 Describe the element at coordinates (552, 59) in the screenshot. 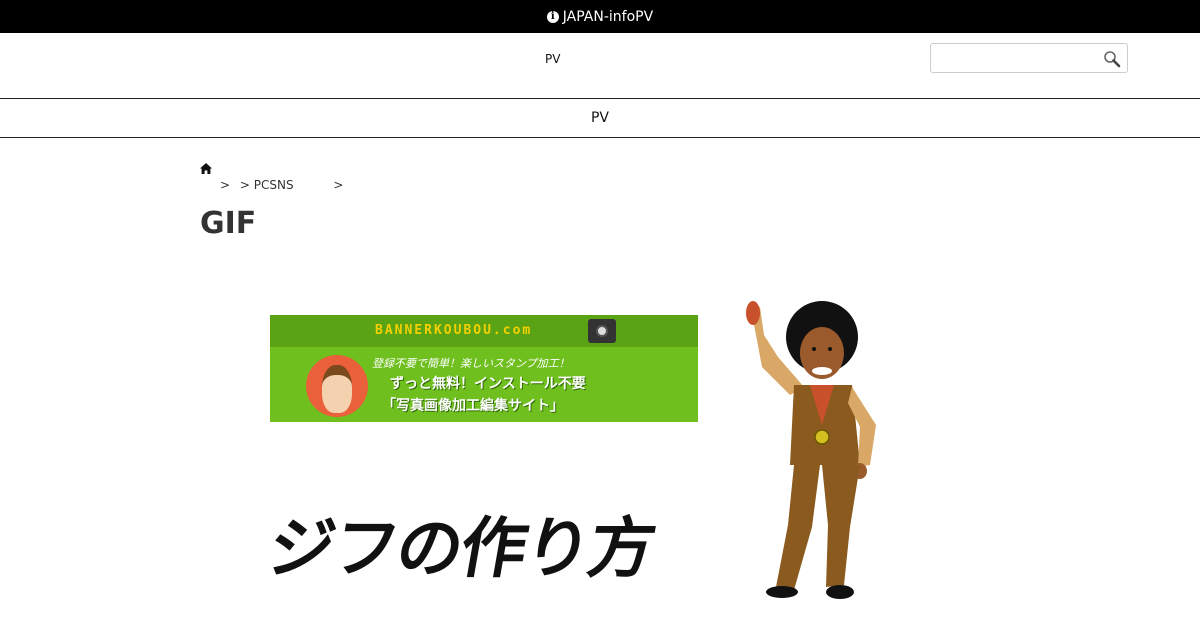

I see `site-title: PV` at that location.